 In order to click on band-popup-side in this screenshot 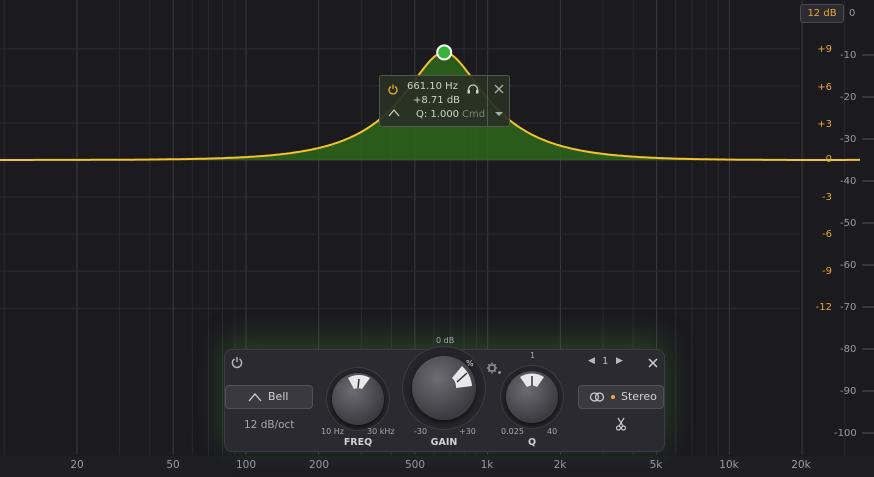, I will do `click(498, 101)`.